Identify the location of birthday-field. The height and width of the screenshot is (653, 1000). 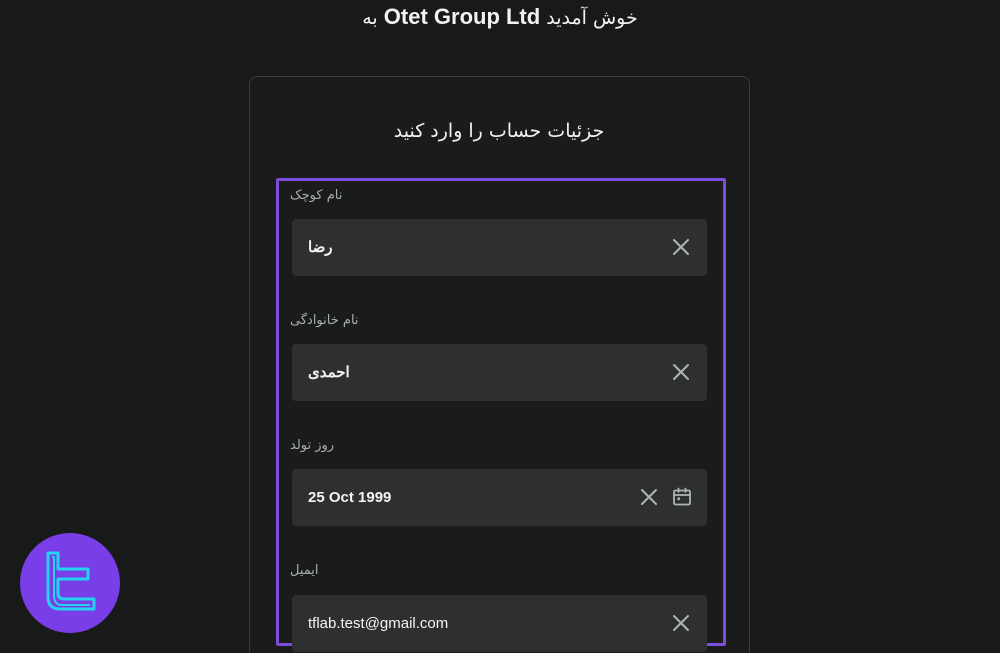
(499, 497).